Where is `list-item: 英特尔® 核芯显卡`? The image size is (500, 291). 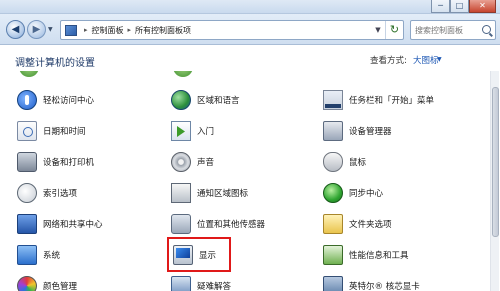
list-item: 英特尔® 核芯显卡 is located at coordinates (398, 282).